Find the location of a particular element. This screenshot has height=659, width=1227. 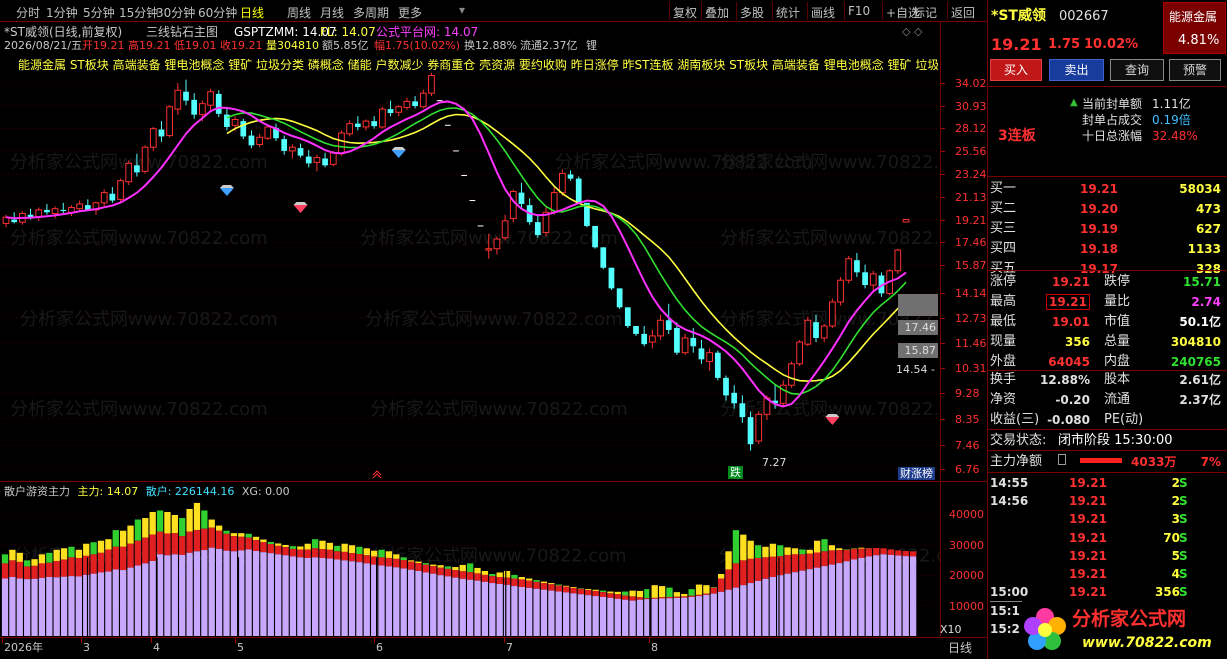

toolbar-period-8: 月线 is located at coordinates (332, 12).